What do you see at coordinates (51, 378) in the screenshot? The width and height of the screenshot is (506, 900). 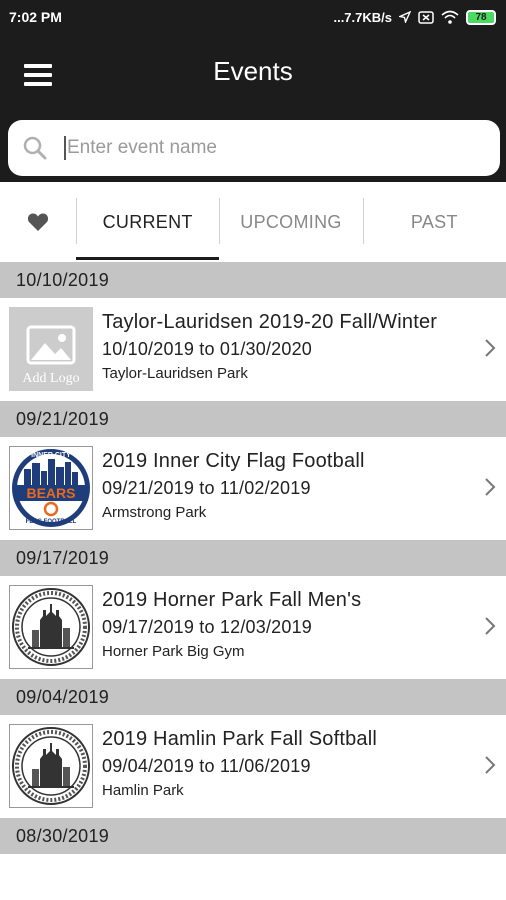 I see `add-logo-label: Add Logo` at bounding box center [51, 378].